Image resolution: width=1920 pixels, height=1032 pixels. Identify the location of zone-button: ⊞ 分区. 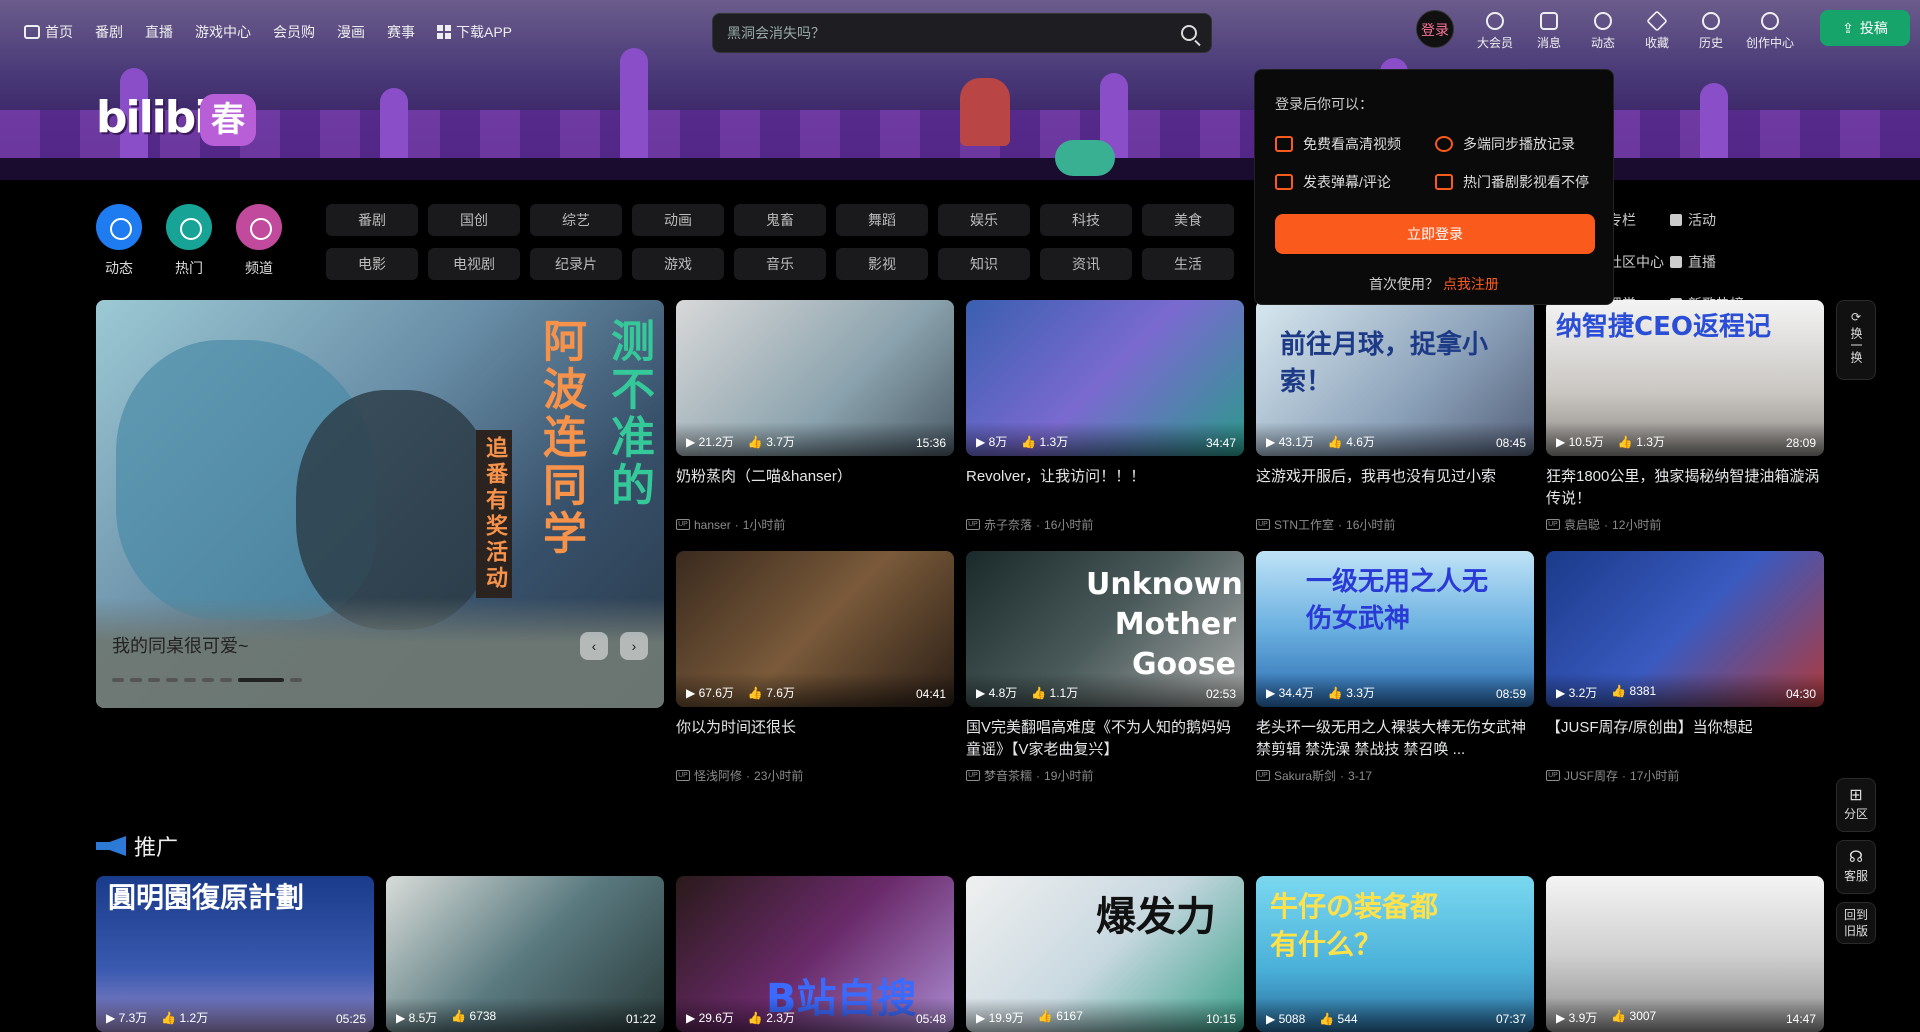
(1856, 805).